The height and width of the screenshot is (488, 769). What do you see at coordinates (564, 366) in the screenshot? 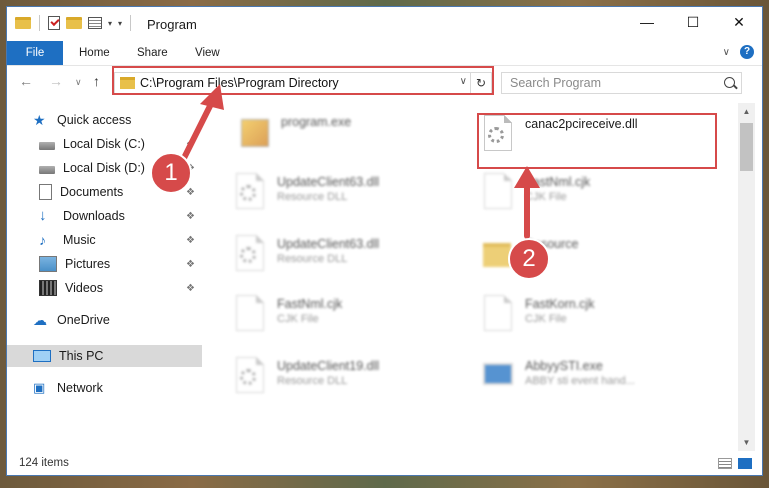
I see `file-name: AbbyySTI.exe` at bounding box center [564, 366].